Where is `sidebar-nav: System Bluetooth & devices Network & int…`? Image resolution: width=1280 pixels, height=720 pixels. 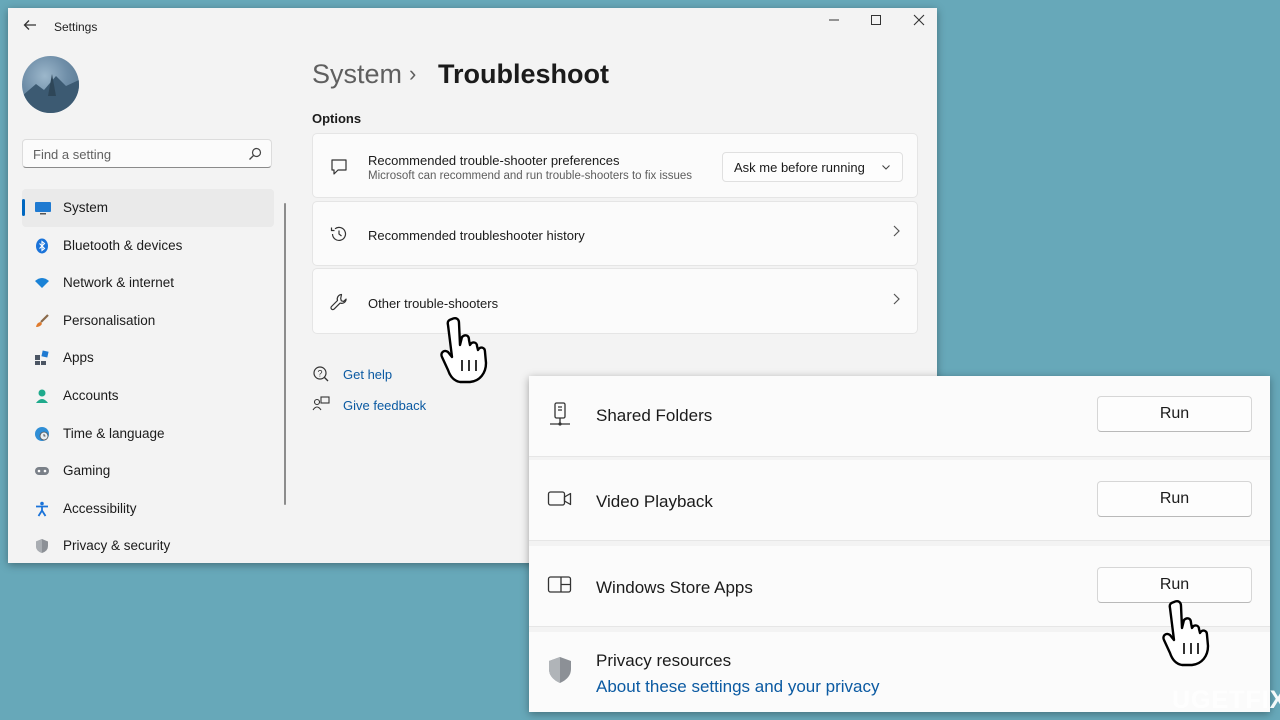 sidebar-nav: System Bluetooth & devices Network & int… is located at coordinates (148, 376).